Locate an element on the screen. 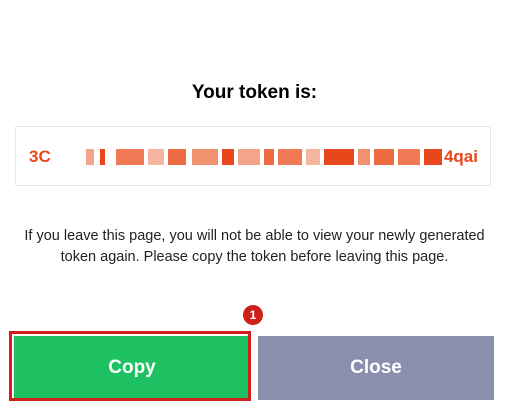  token-suffix: 4qai is located at coordinates (460, 156).